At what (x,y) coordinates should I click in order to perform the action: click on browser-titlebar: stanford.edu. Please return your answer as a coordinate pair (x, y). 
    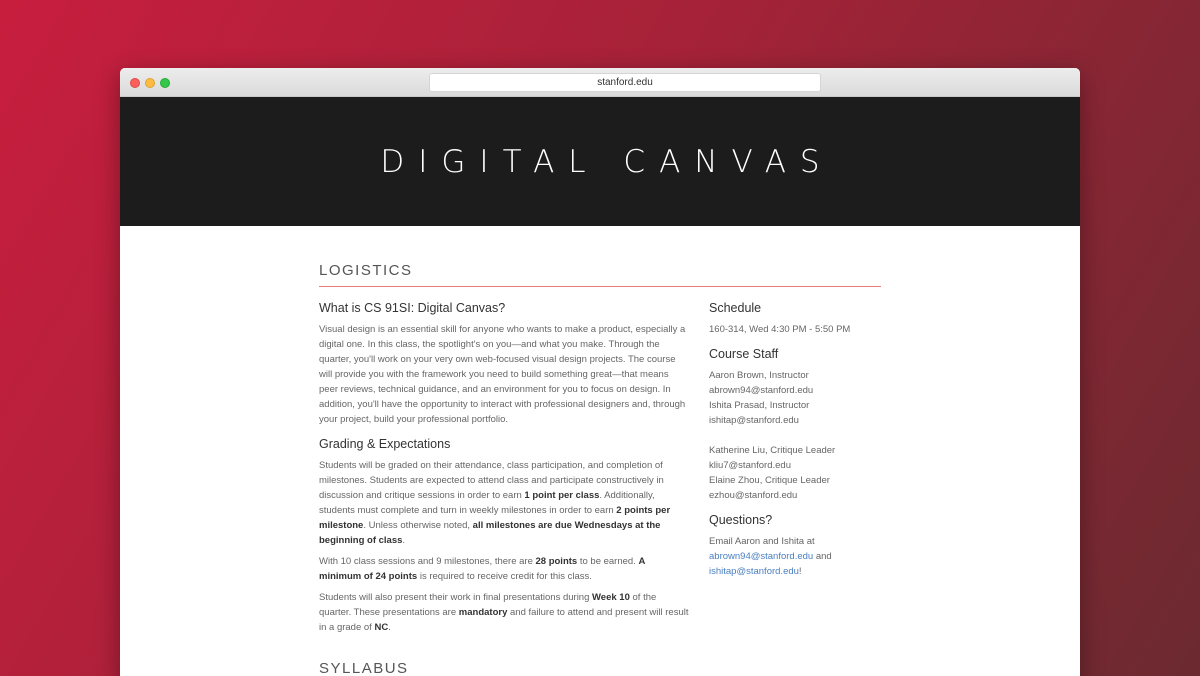
    Looking at the image, I should click on (600, 82).